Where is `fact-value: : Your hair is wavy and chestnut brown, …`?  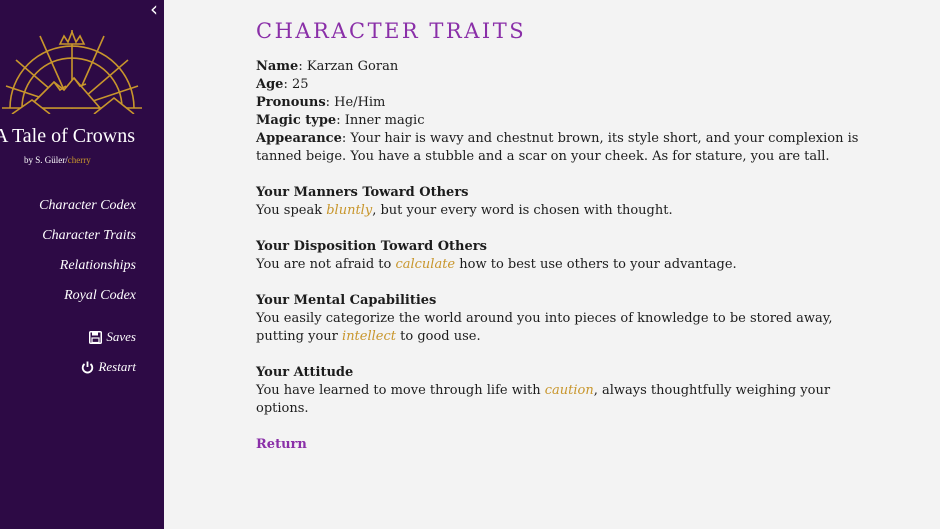
fact-value: : Your hair is wavy and chestnut brown, … is located at coordinates (557, 147).